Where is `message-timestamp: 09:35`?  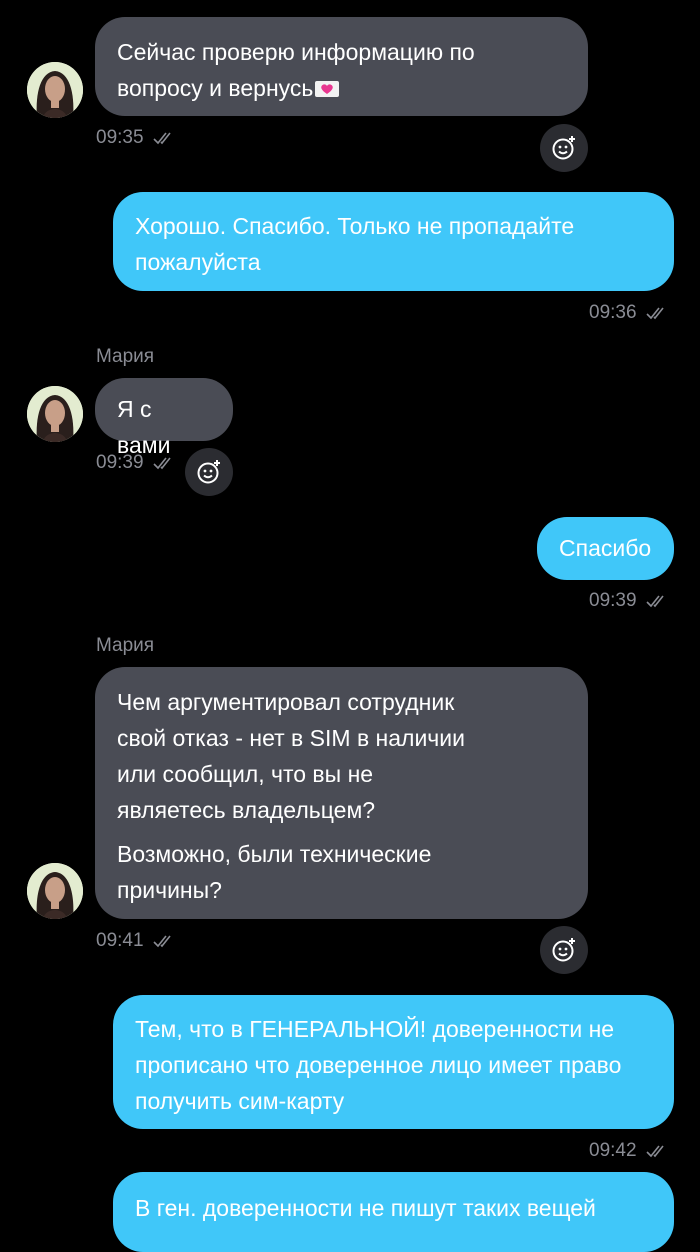 message-timestamp: 09:35 is located at coordinates (134, 138).